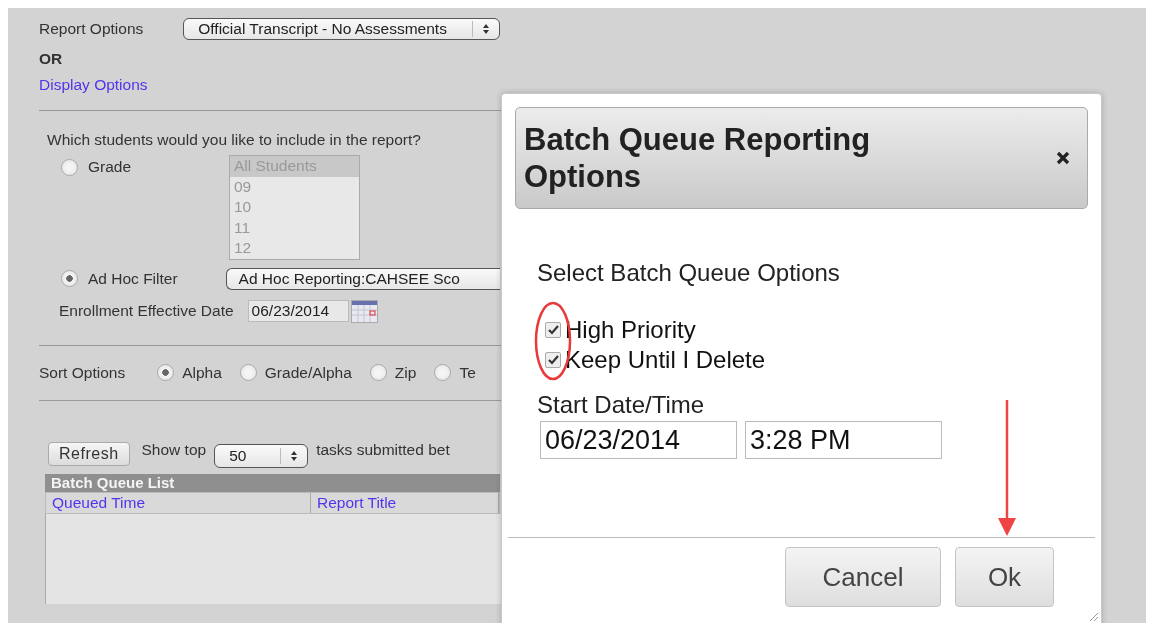 This screenshot has width=1154, height=623. I want to click on field-label: Show top, so click(174, 449).